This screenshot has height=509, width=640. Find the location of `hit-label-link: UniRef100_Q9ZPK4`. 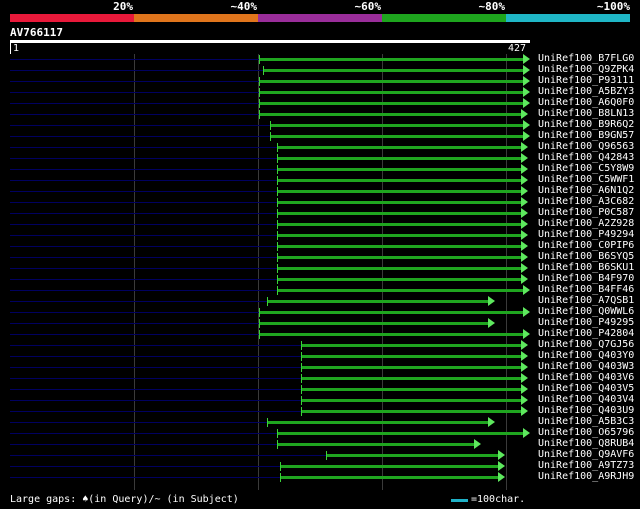

hit-label-link: UniRef100_Q9ZPK4 is located at coordinates (586, 69).